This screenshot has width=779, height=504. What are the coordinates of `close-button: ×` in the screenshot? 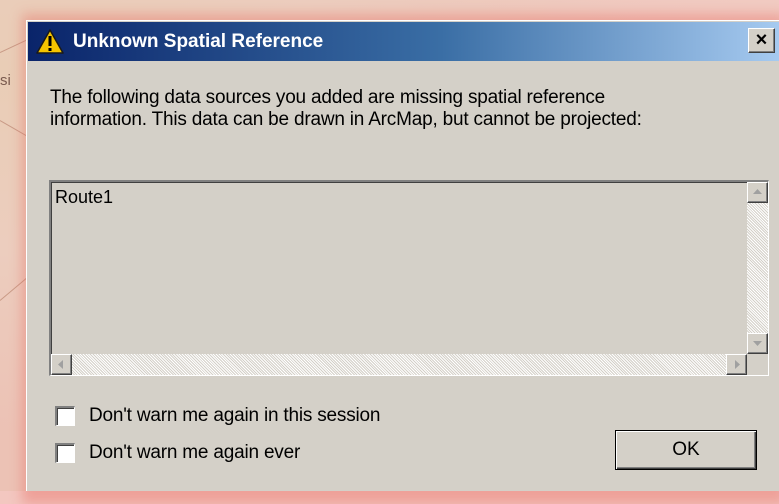 It's located at (761, 40).